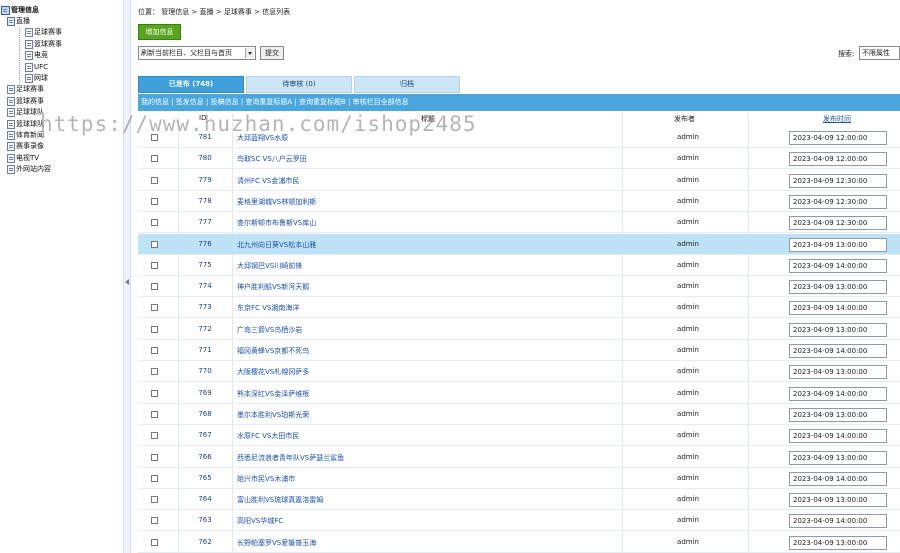 The image size is (900, 553). What do you see at coordinates (276, 202) in the screenshot?
I see `row-title-link: 麦格里湖城VS林顿加利斯` at bounding box center [276, 202].